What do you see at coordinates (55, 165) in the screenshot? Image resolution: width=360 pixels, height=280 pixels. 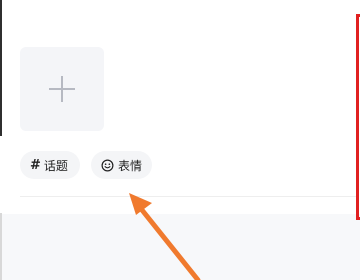 I see `topic-label: 话题` at bounding box center [55, 165].